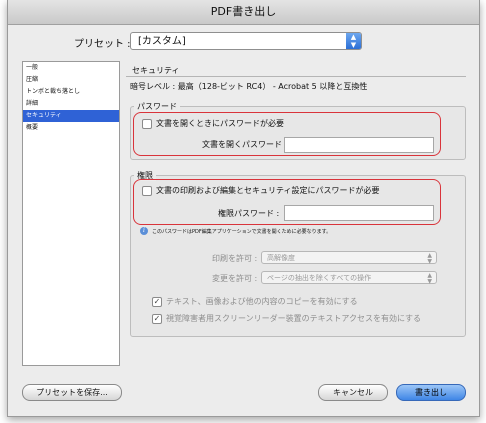 Image resolution: width=486 pixels, height=423 pixels. I want to click on enable-access-checkbox-label: 視覚障害者用スクリーンリーダー装置のテキストアクセスを有効にする, so click(294, 318).